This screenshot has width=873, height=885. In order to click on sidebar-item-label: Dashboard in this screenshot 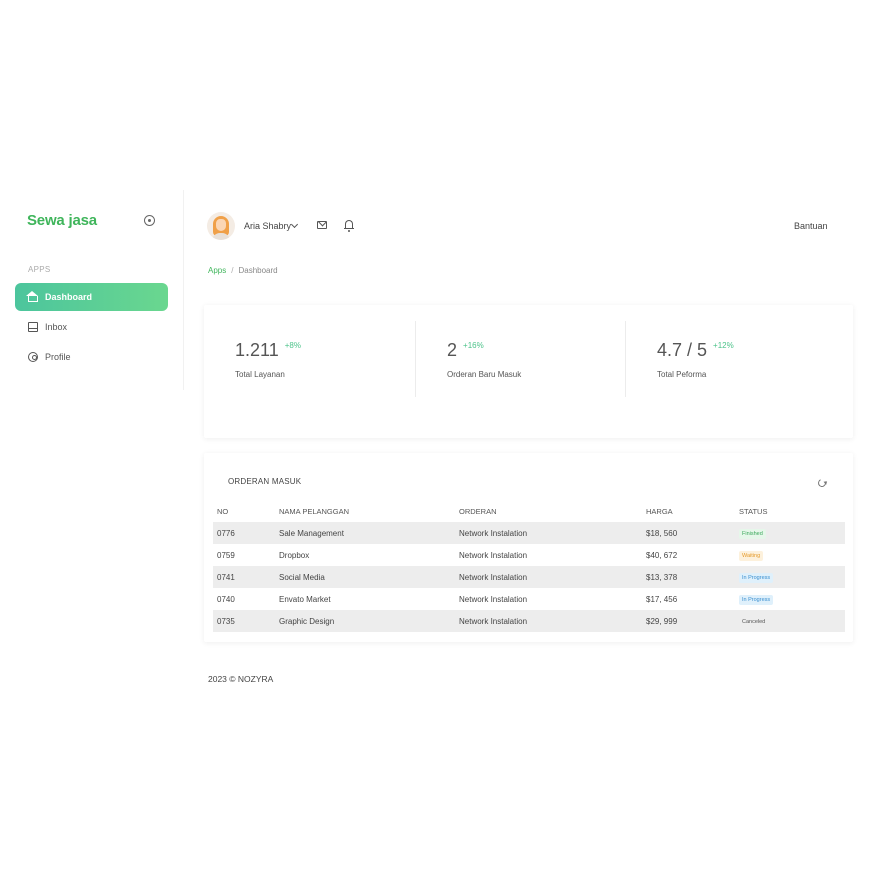, I will do `click(69, 297)`.